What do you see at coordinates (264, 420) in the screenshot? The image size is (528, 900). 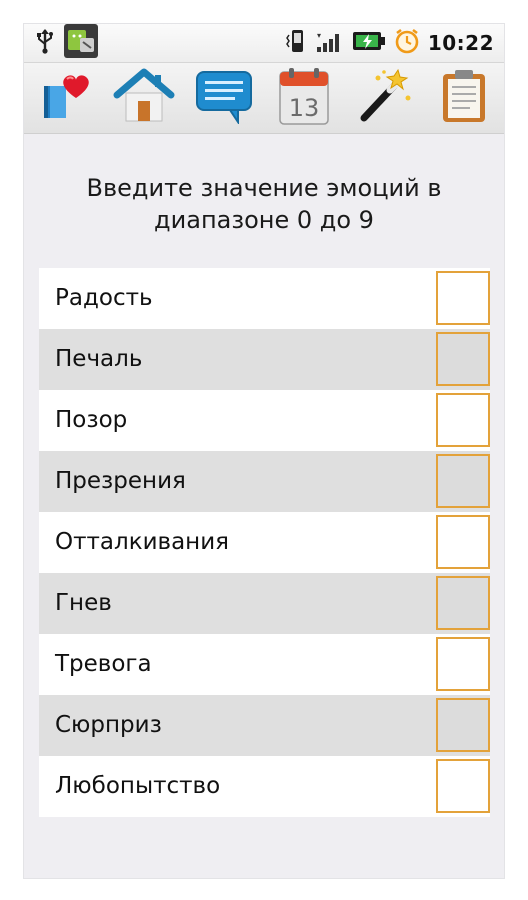 I see `emotion-row-shame: Позор` at bounding box center [264, 420].